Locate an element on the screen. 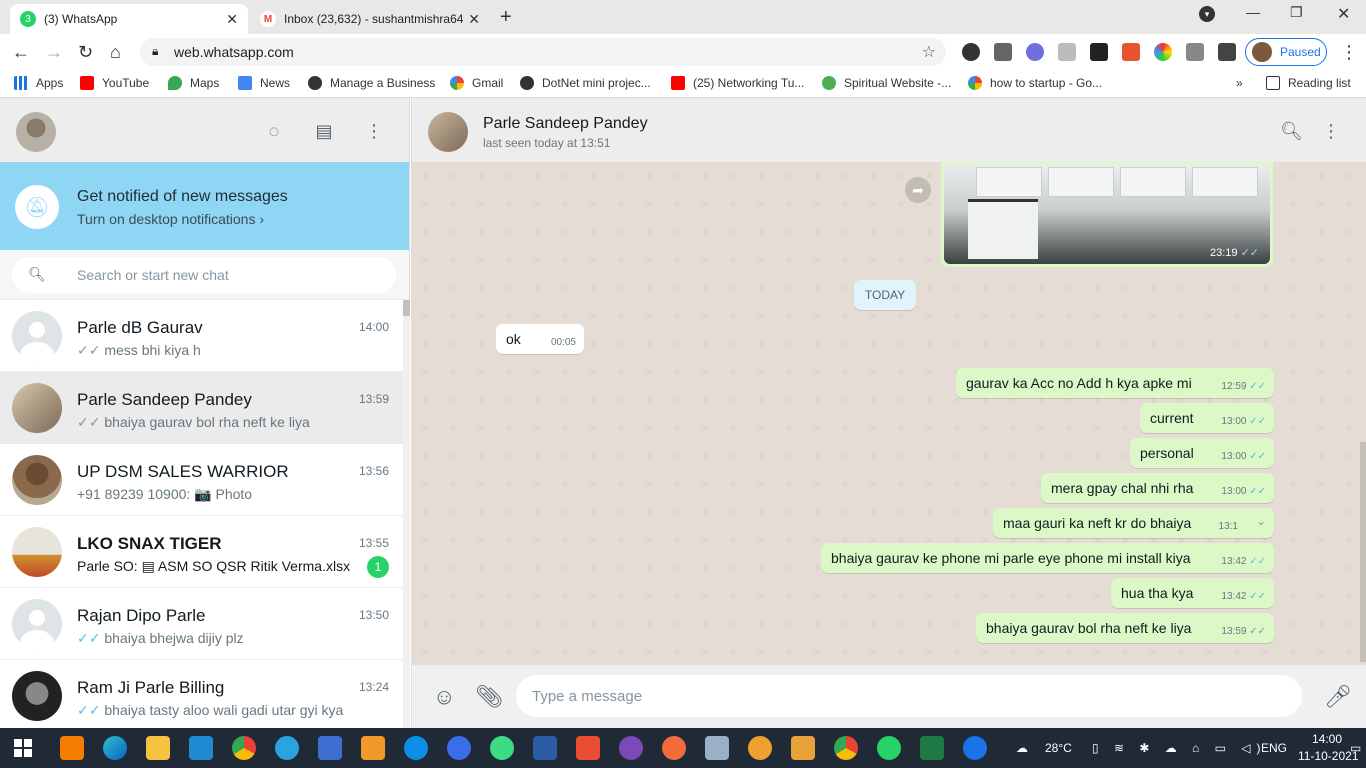 The width and height of the screenshot is (1366, 768). notification-link: Turn on desktop notifications › is located at coordinates (170, 219).